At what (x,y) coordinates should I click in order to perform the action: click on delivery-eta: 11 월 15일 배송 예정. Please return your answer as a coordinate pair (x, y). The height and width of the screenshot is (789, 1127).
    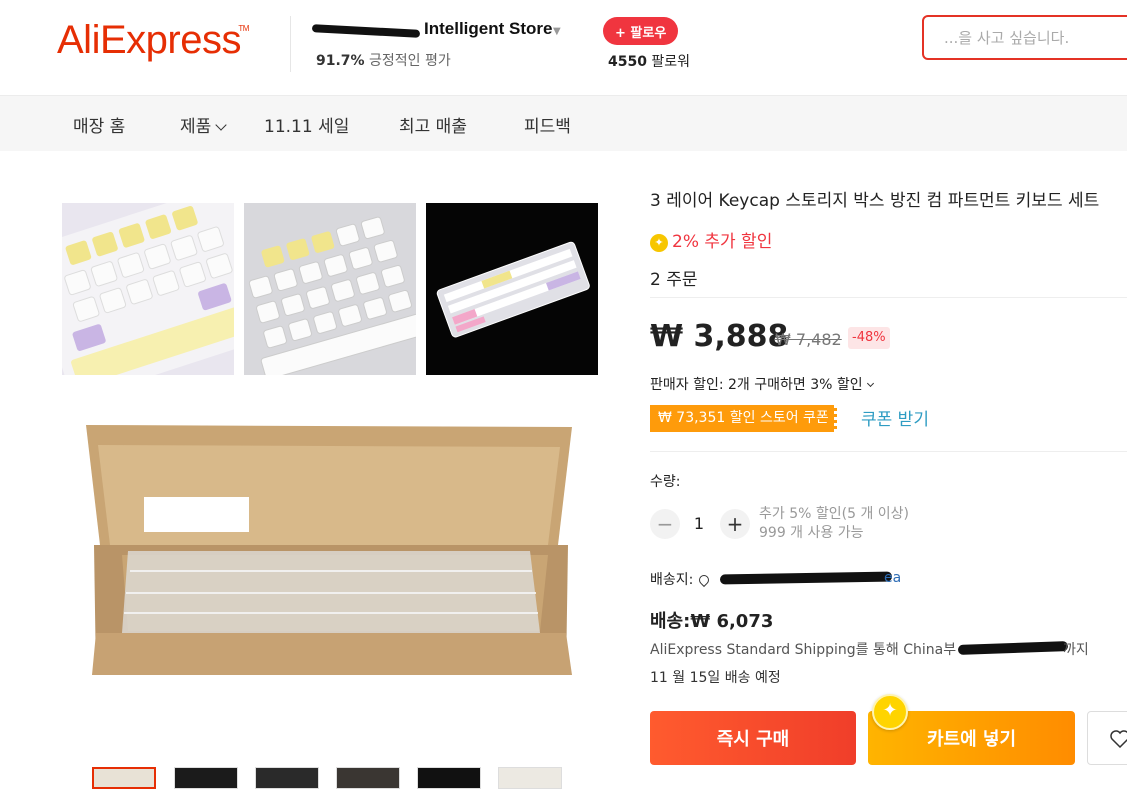
    Looking at the image, I should click on (715, 678).